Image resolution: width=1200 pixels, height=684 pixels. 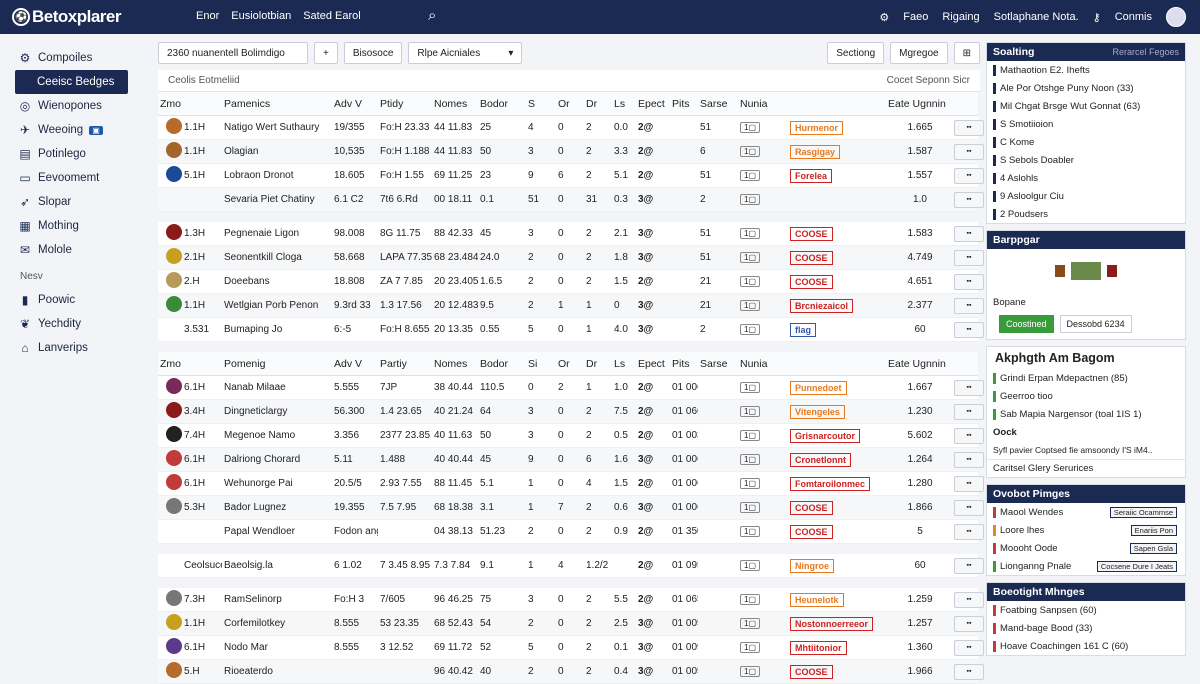 I want to click on cell-team: Wetlgian Porb Penon, so click(x=277, y=305).